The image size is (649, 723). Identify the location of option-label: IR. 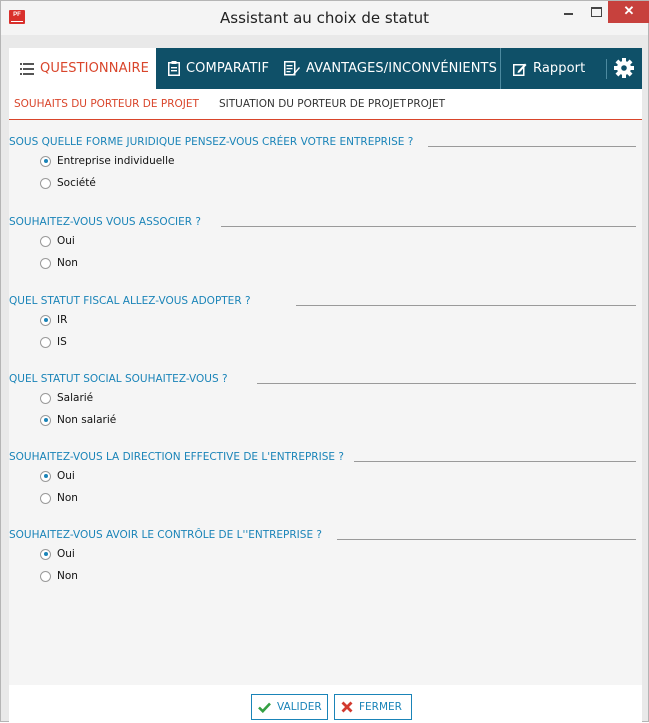
(62, 320).